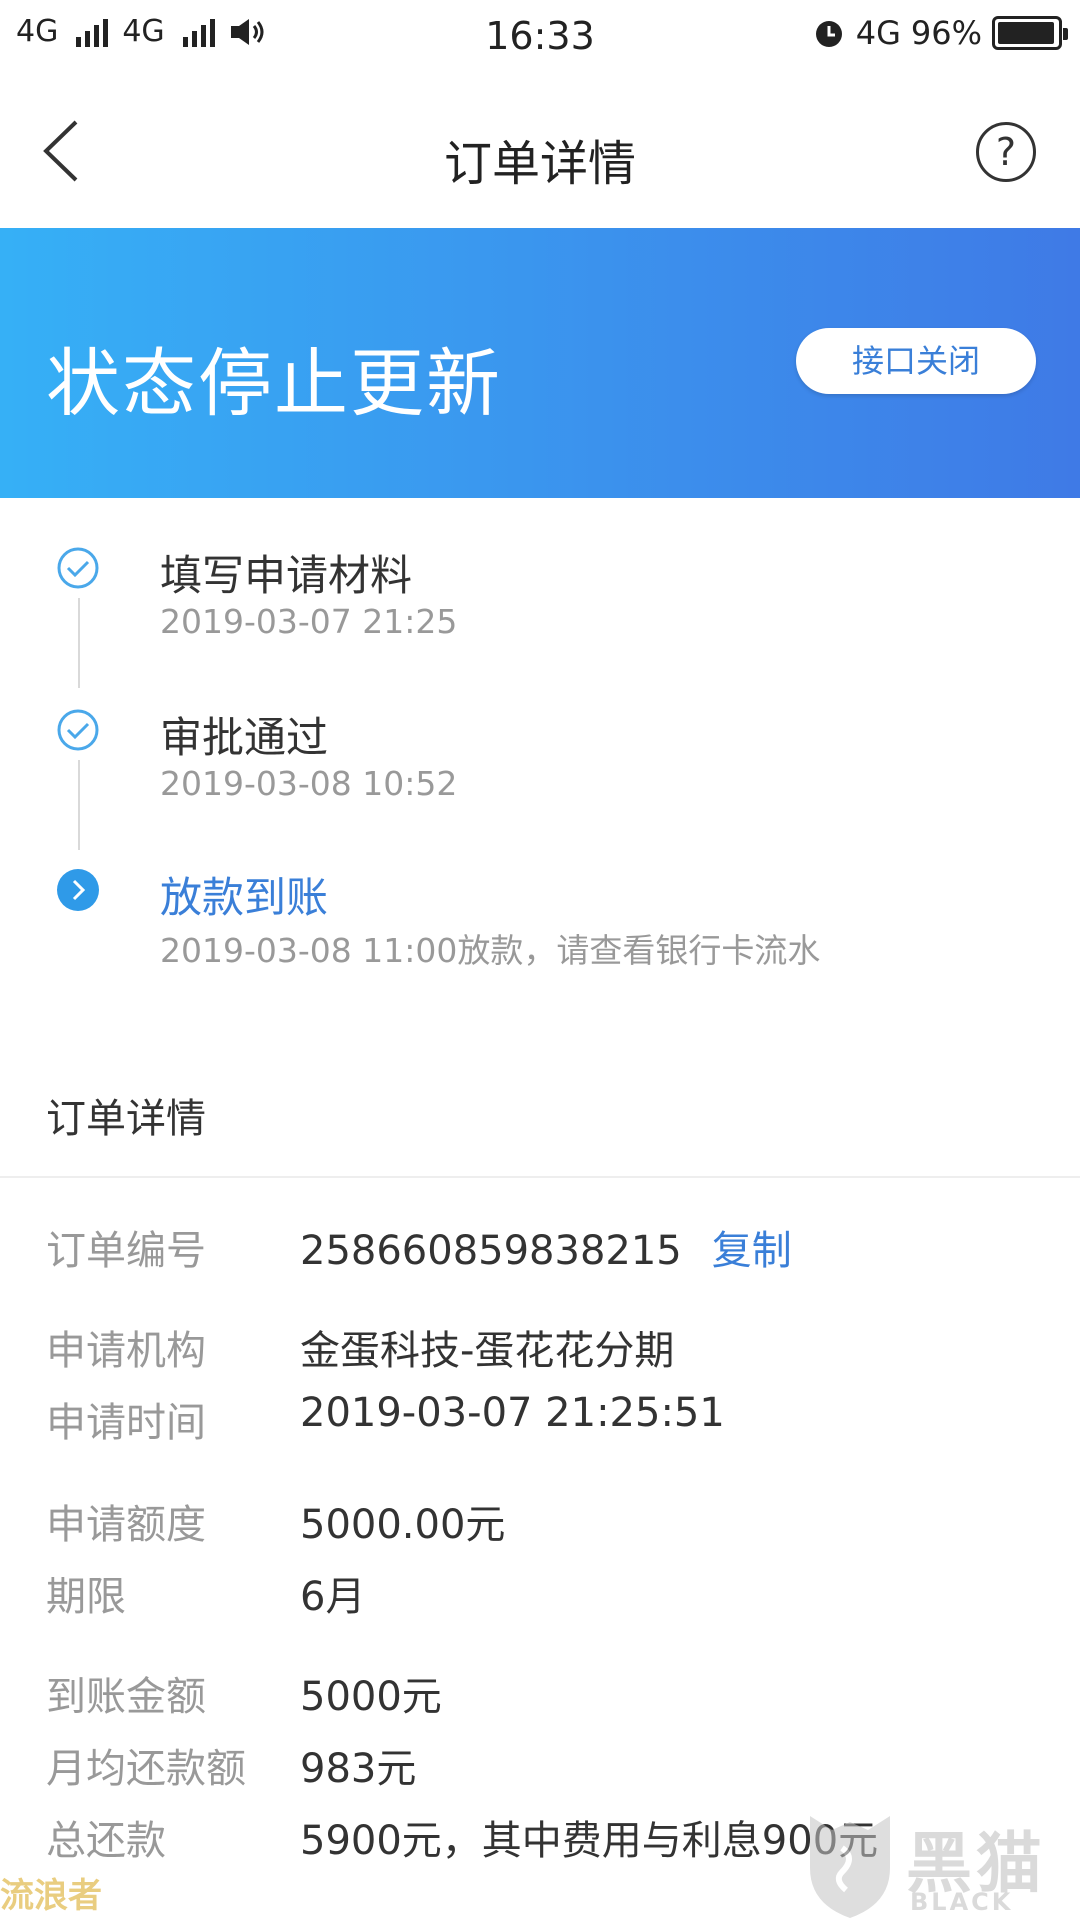 Image resolution: width=1080 pixels, height=1920 pixels. I want to click on copy-button: 复制, so click(752, 1251).